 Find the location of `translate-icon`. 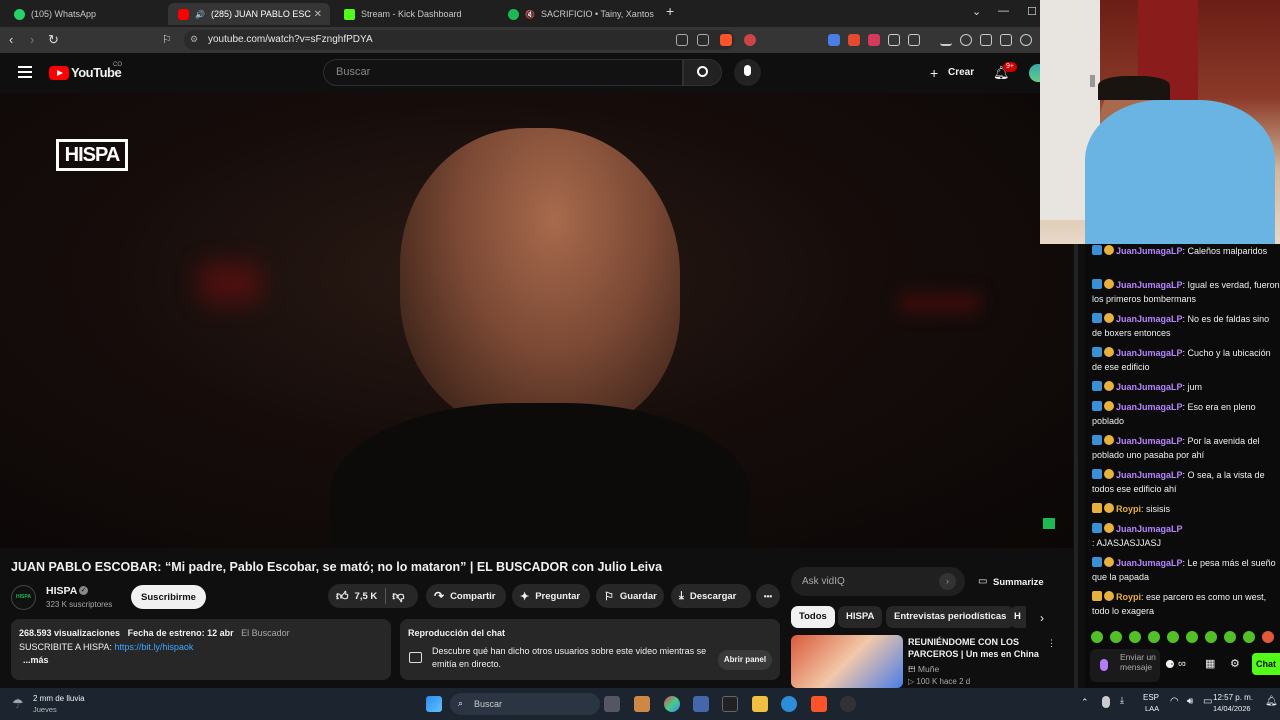

translate-icon is located at coordinates (834, 40).